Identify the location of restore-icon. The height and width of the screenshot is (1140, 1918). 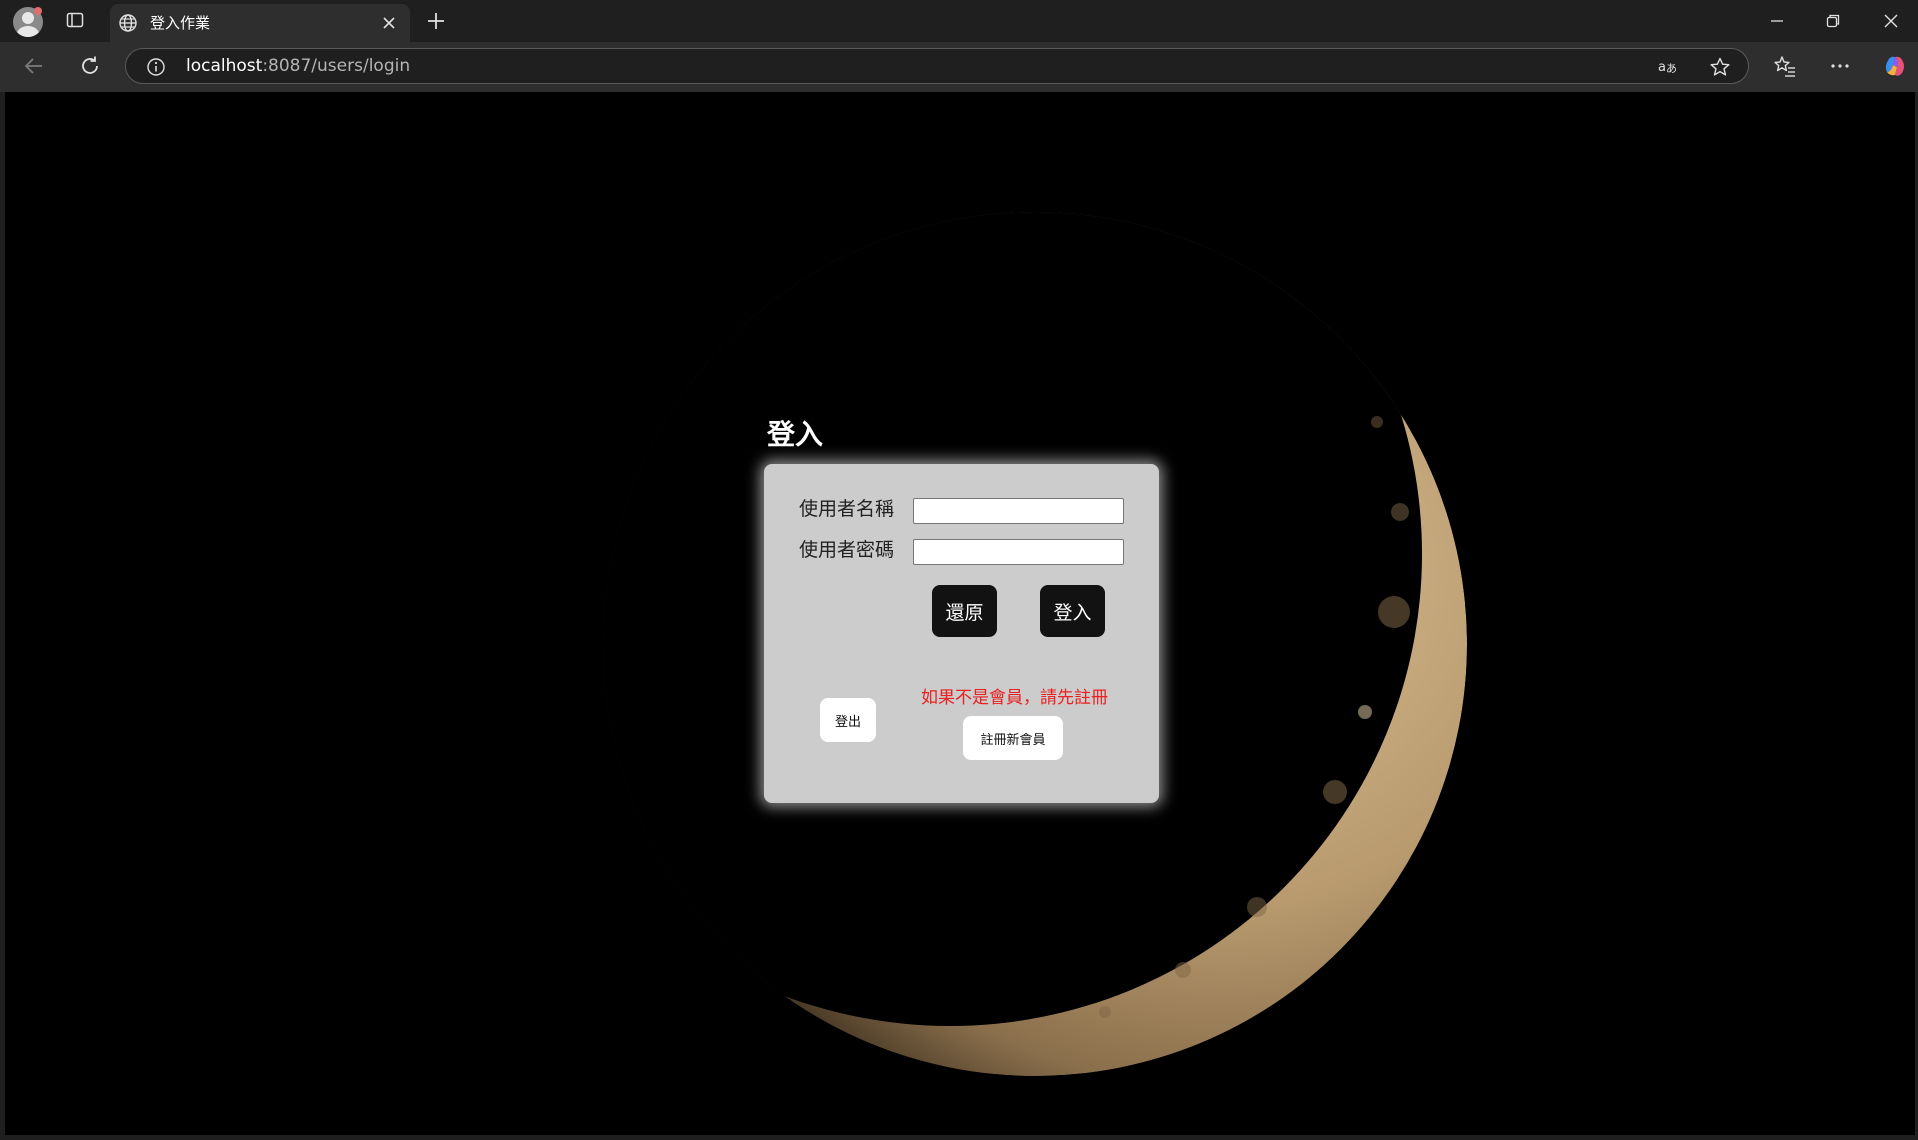
(1833, 21).